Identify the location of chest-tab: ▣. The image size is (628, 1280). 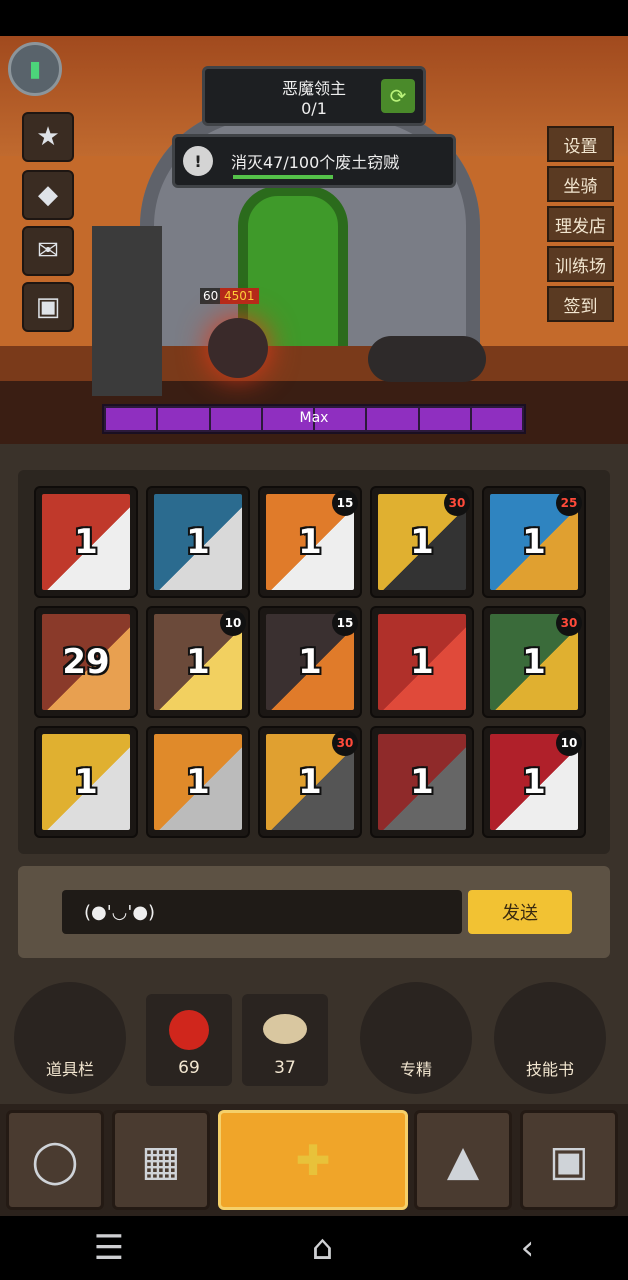
(569, 1160).